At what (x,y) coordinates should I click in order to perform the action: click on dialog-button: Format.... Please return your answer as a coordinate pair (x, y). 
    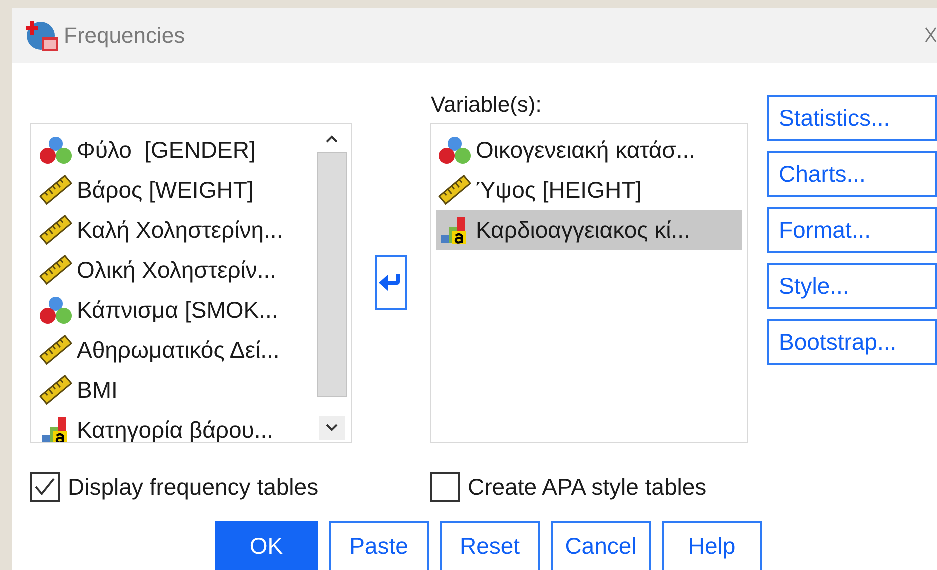
    Looking at the image, I should click on (852, 230).